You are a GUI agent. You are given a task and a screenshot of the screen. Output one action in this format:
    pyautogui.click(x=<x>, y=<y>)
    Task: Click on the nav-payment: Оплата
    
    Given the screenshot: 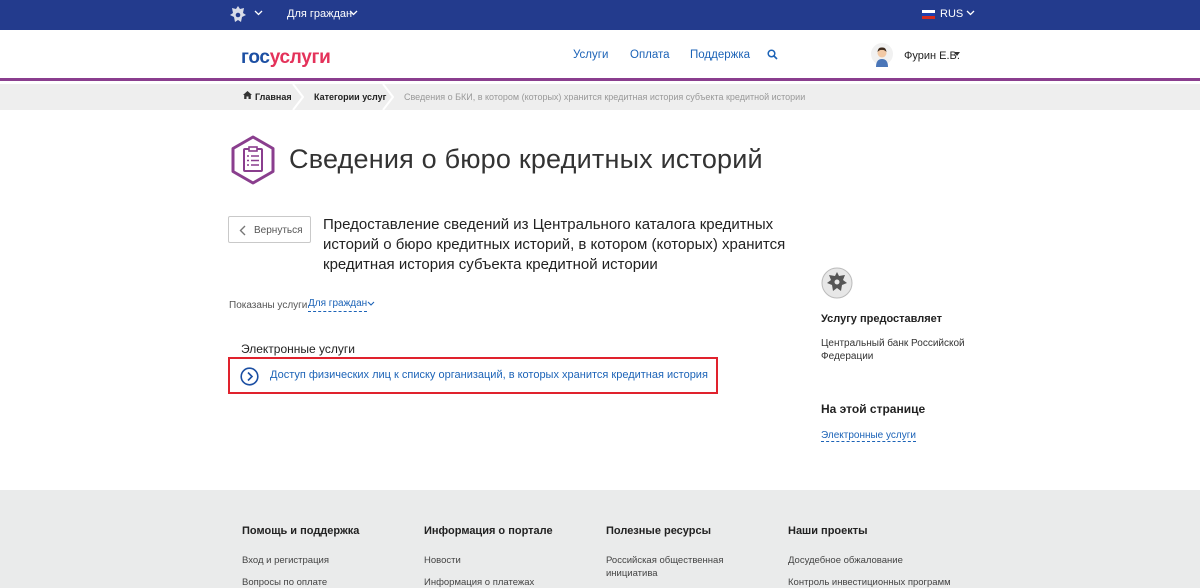 What is the action you would take?
    pyautogui.click(x=650, y=55)
    